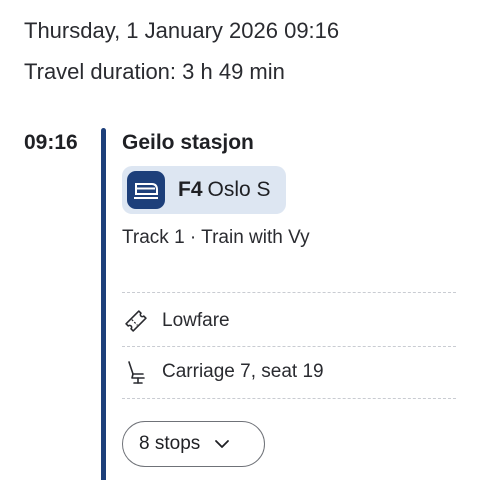 The height and width of the screenshot is (480, 480). What do you see at coordinates (204, 190) in the screenshot?
I see `line-chip: F4 Oslo S` at bounding box center [204, 190].